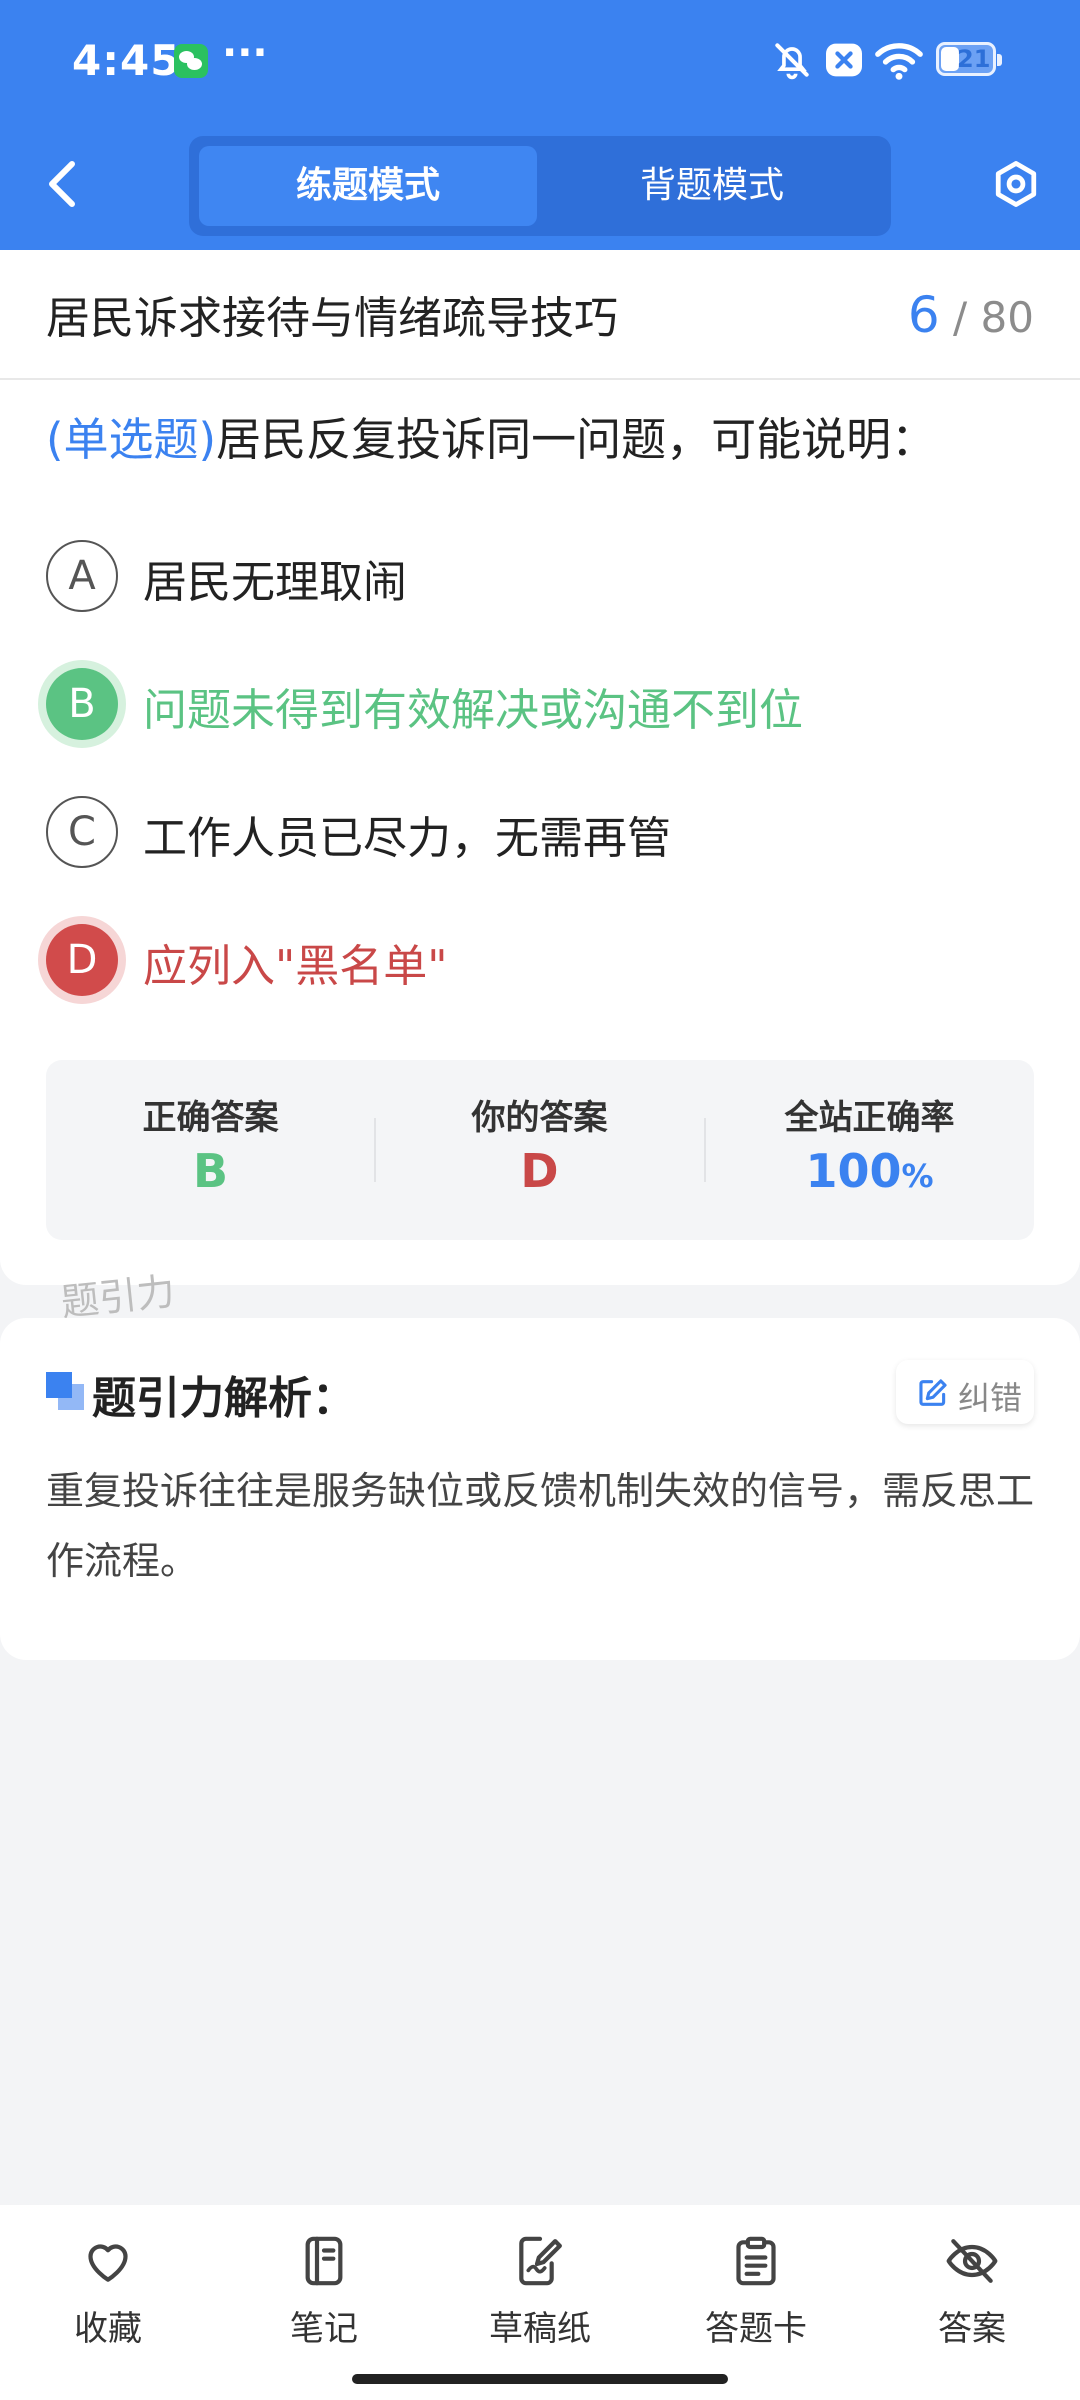  What do you see at coordinates (82, 576) in the screenshot?
I see `option-letter: A` at bounding box center [82, 576].